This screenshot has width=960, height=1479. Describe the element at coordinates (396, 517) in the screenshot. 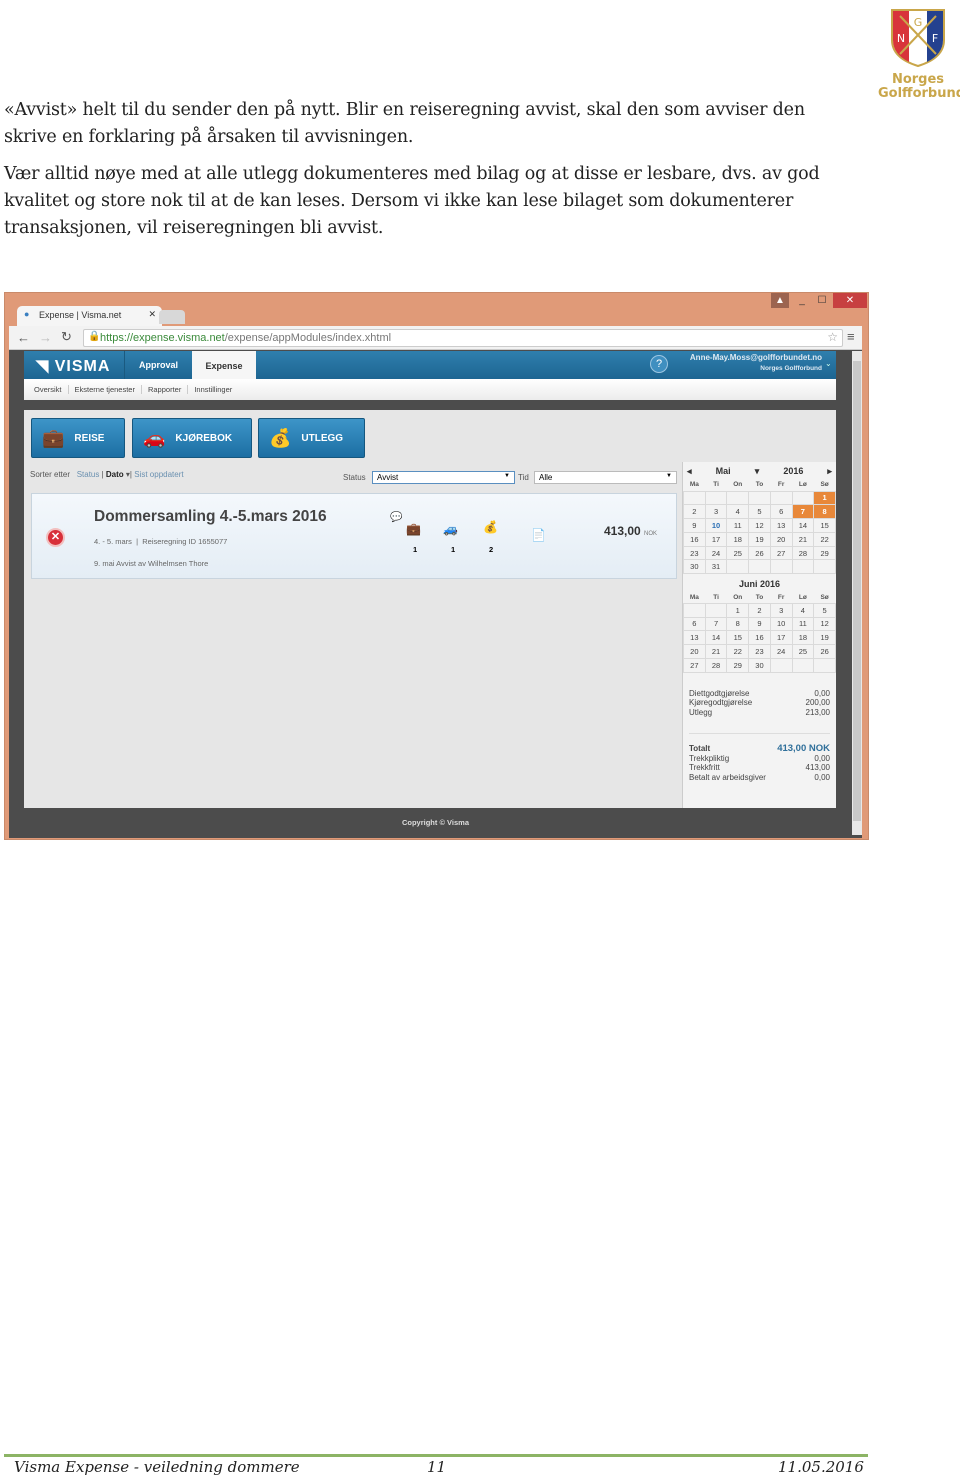

I see `comment-icon: 💬` at that location.